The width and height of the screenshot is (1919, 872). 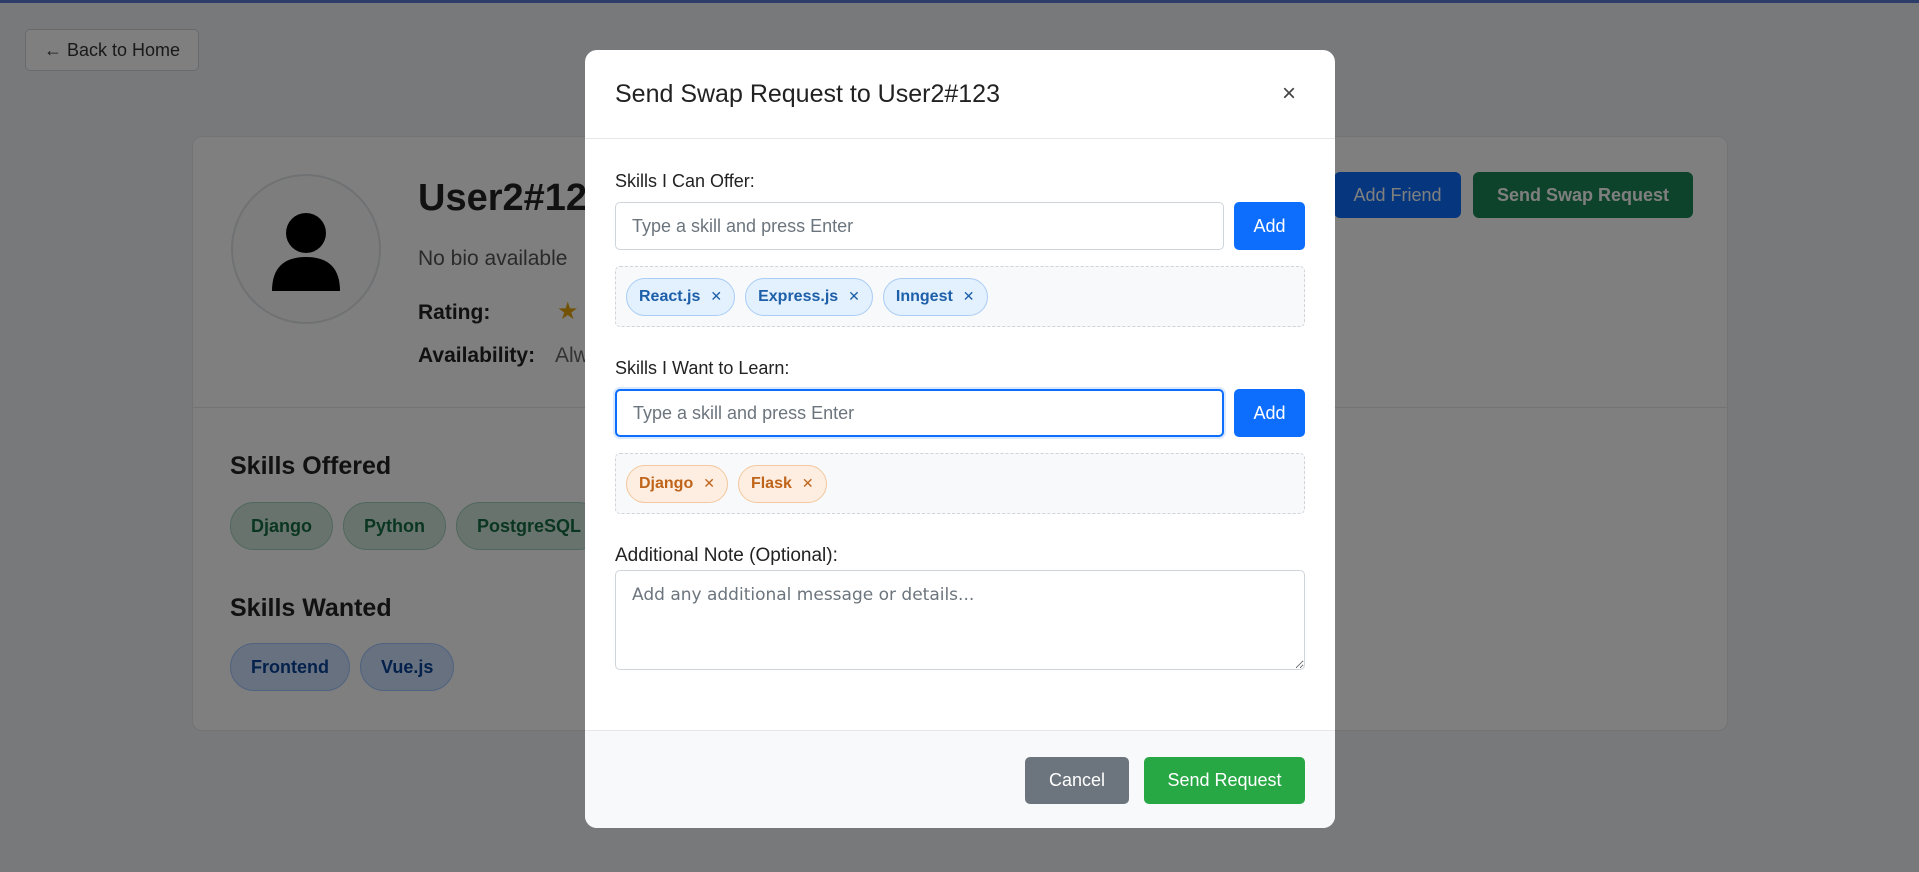 I want to click on close-icon: ×, so click(x=1289, y=94).